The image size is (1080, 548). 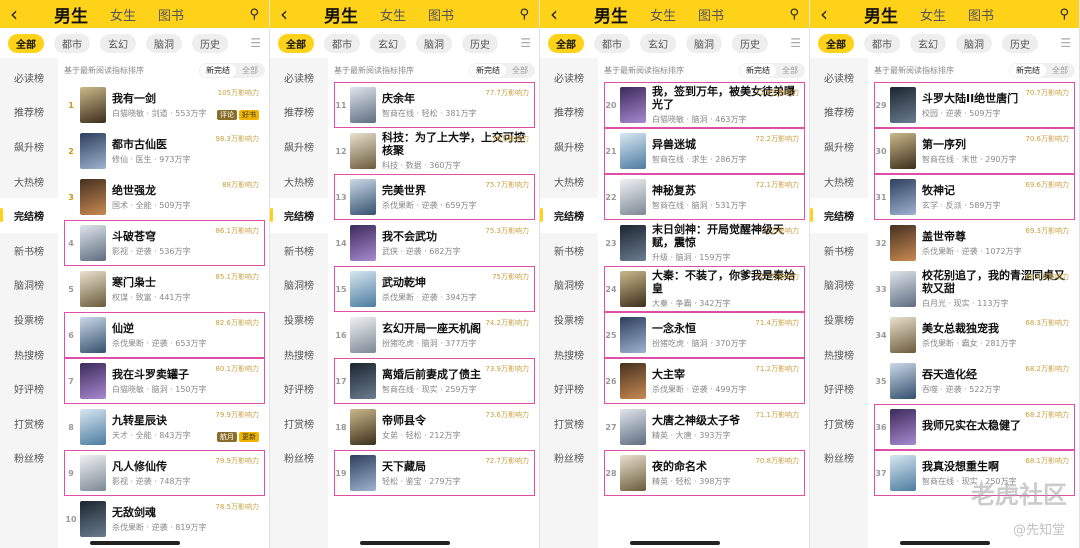 I want to click on book-row: 3 绝世强龙 国术 · 全能 · 509万字 88万影响力, so click(x=164, y=197).